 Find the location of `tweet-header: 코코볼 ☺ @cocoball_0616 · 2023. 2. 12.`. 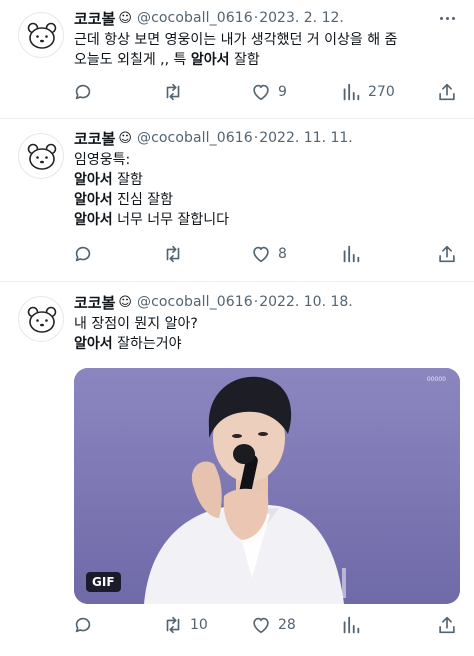

tweet-header: 코코볼 ☺ @cocoball_0616 · 2023. 2. 12. is located at coordinates (209, 18).